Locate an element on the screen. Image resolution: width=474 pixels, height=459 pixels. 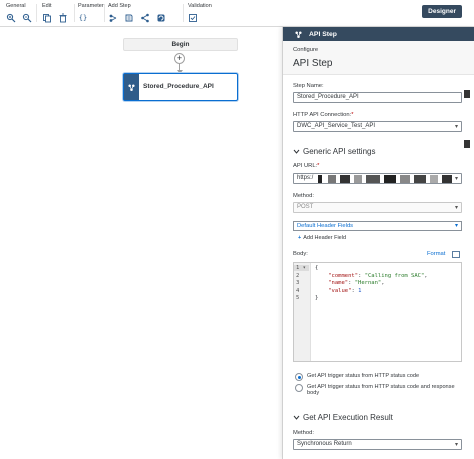
toolbar-group-label: Add Step is located at coordinates (119, 6).